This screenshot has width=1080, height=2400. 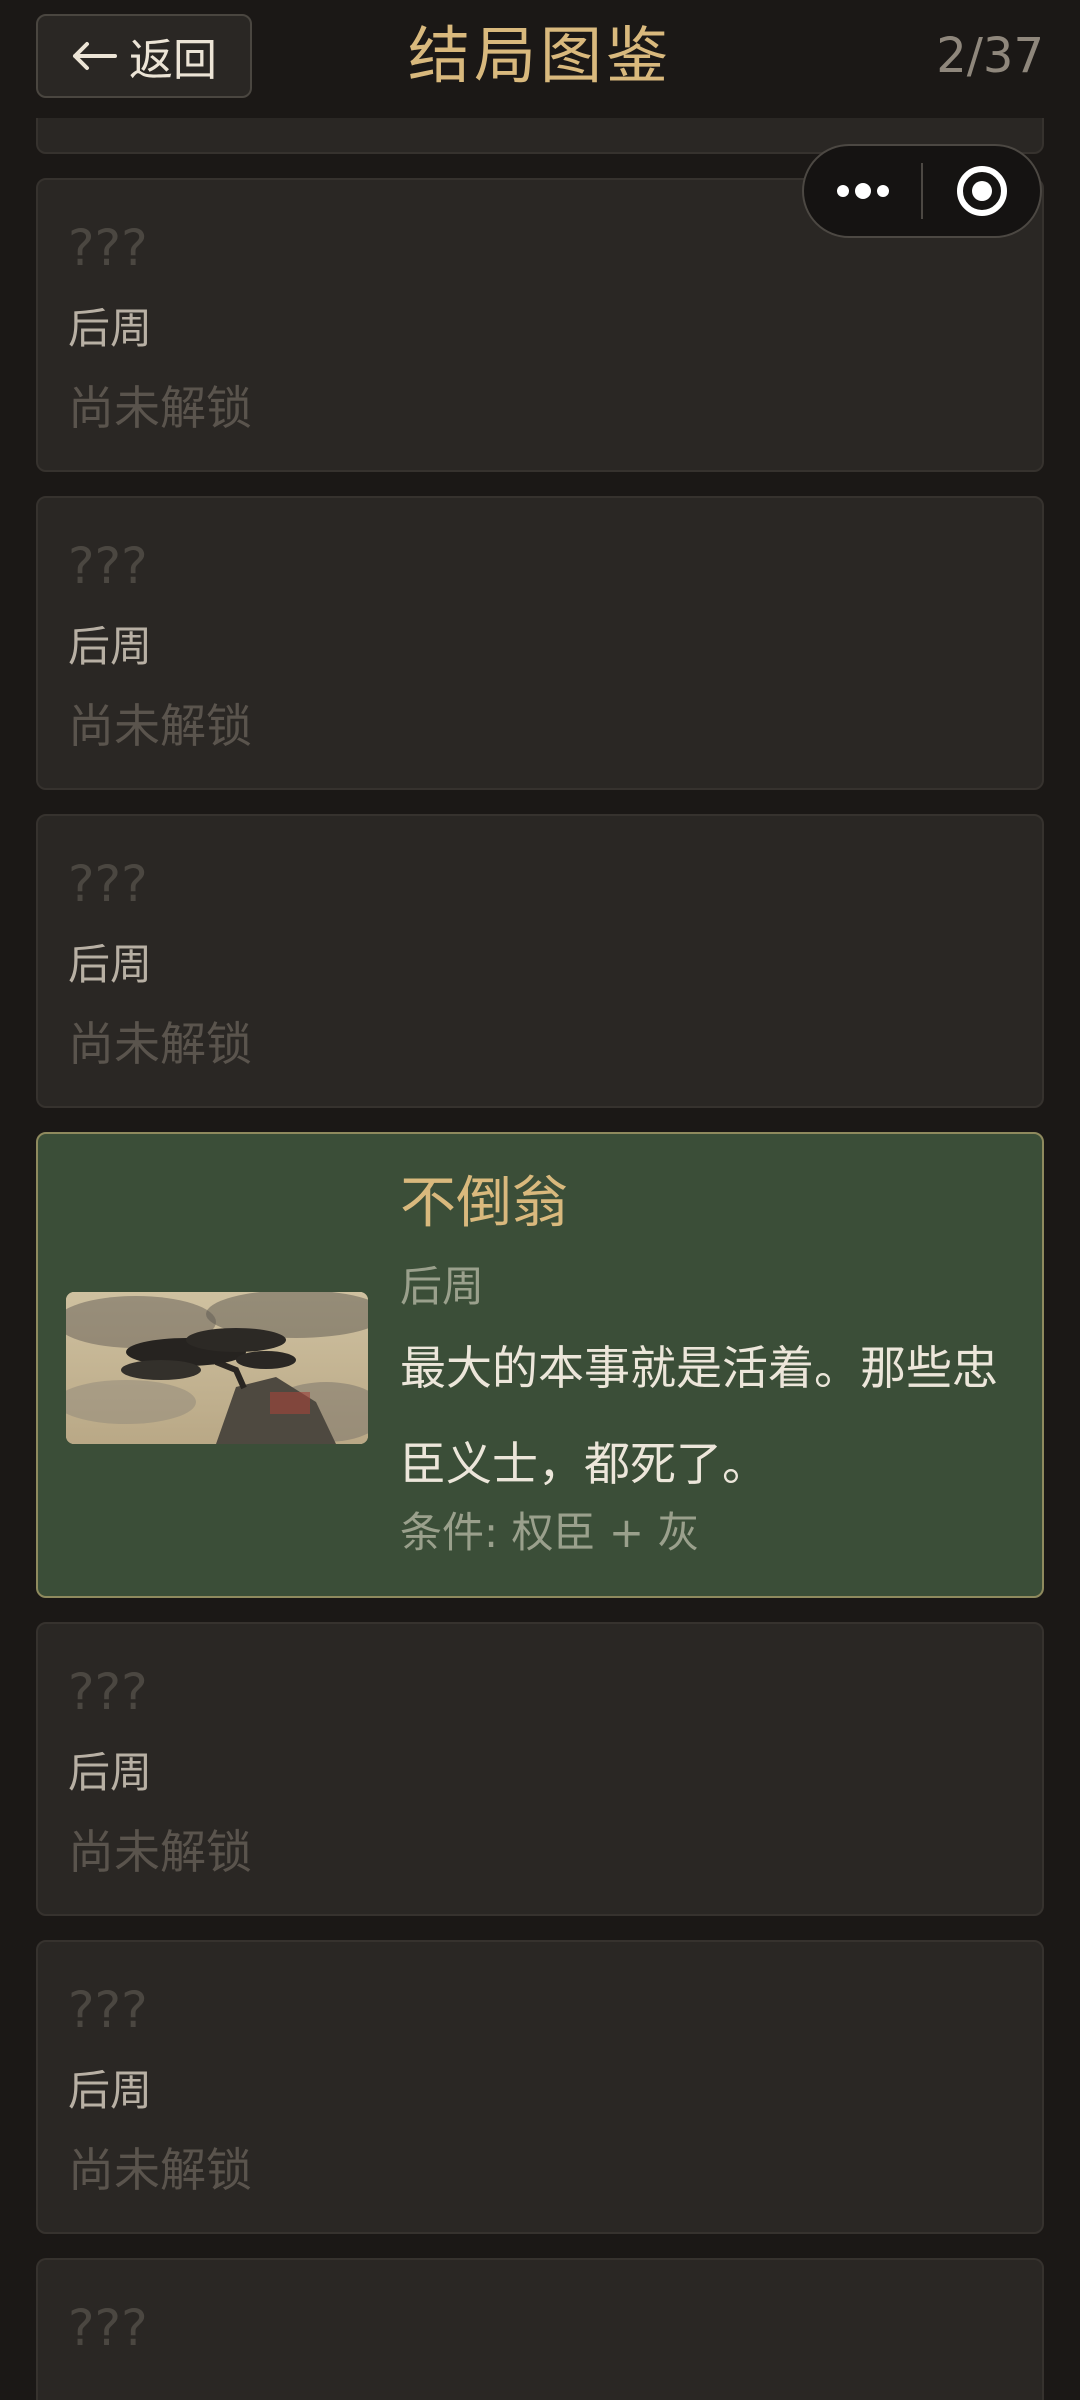 I want to click on ending-card-locked: ???, so click(x=540, y=2329).